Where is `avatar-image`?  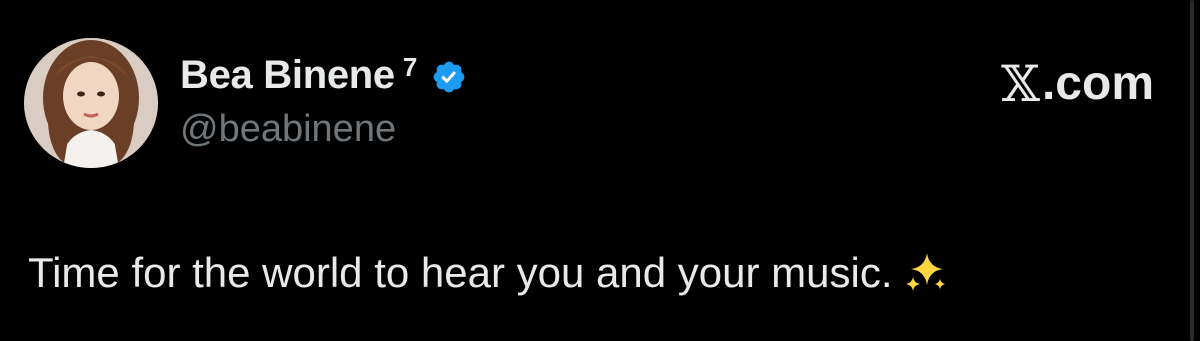 avatar-image is located at coordinates (91, 103).